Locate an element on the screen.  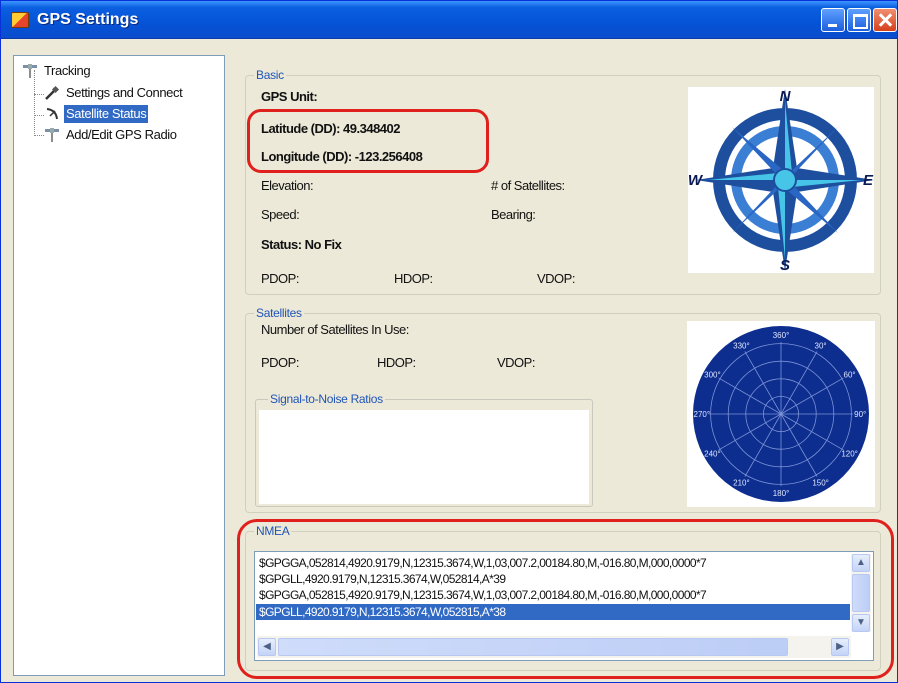
sky-plot-bearing-label: 270° is located at coordinates (702, 414).